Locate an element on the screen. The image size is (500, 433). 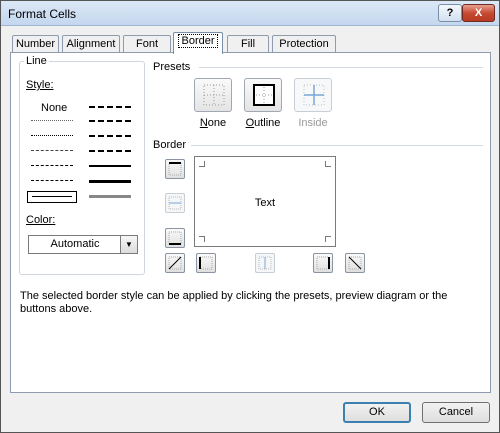
line-style-medium-dash-dot is located at coordinates (110, 136).